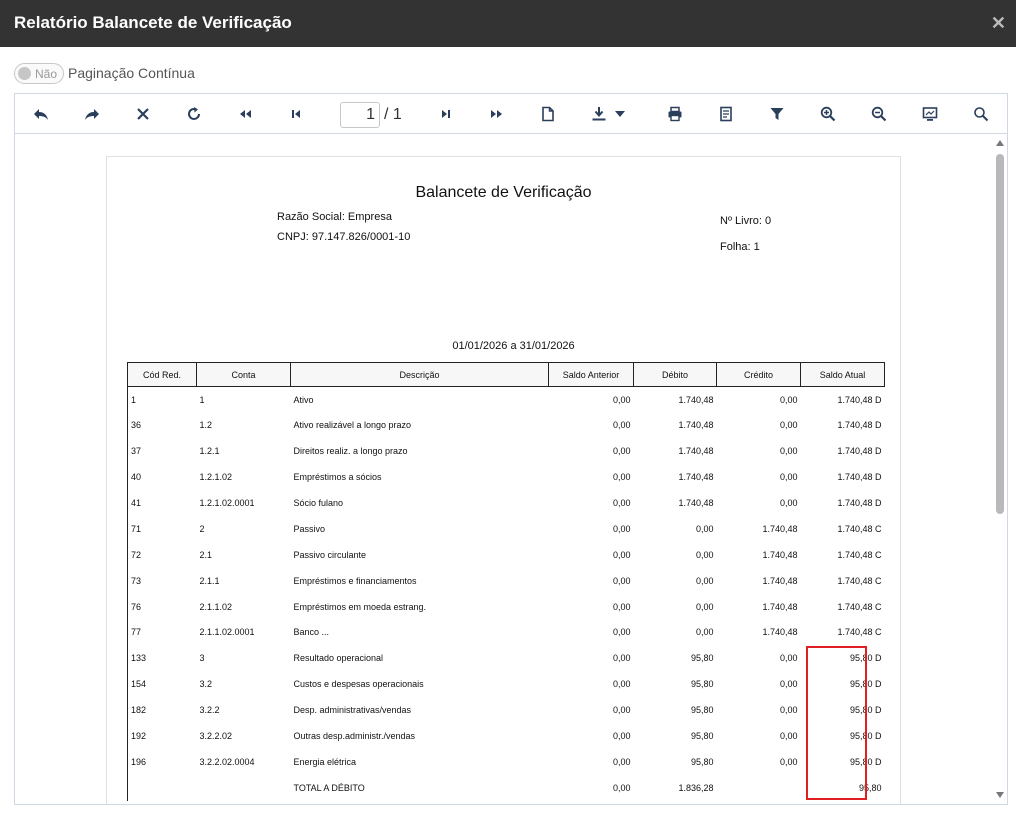  What do you see at coordinates (209, 580) in the screenshot?
I see `table-cell: 2.1.1` at bounding box center [209, 580].